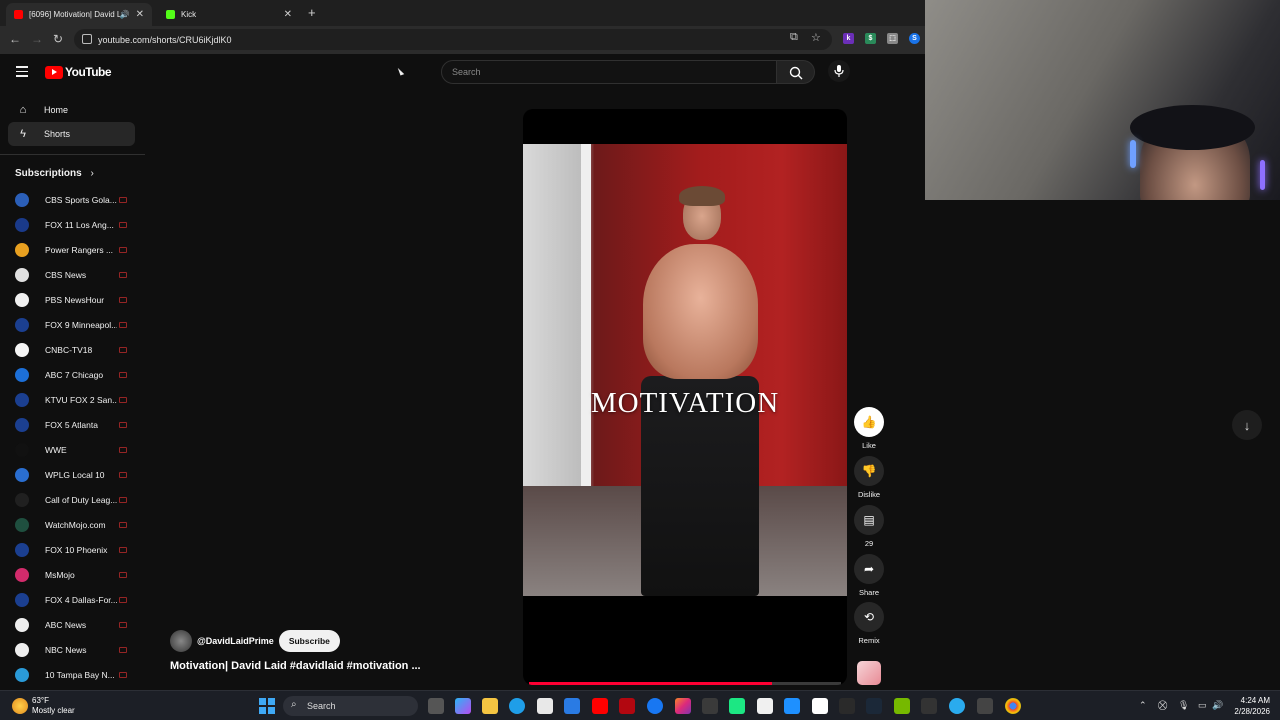  I want to click on sidebar-subscription-item: ABC News, so click(74, 625).